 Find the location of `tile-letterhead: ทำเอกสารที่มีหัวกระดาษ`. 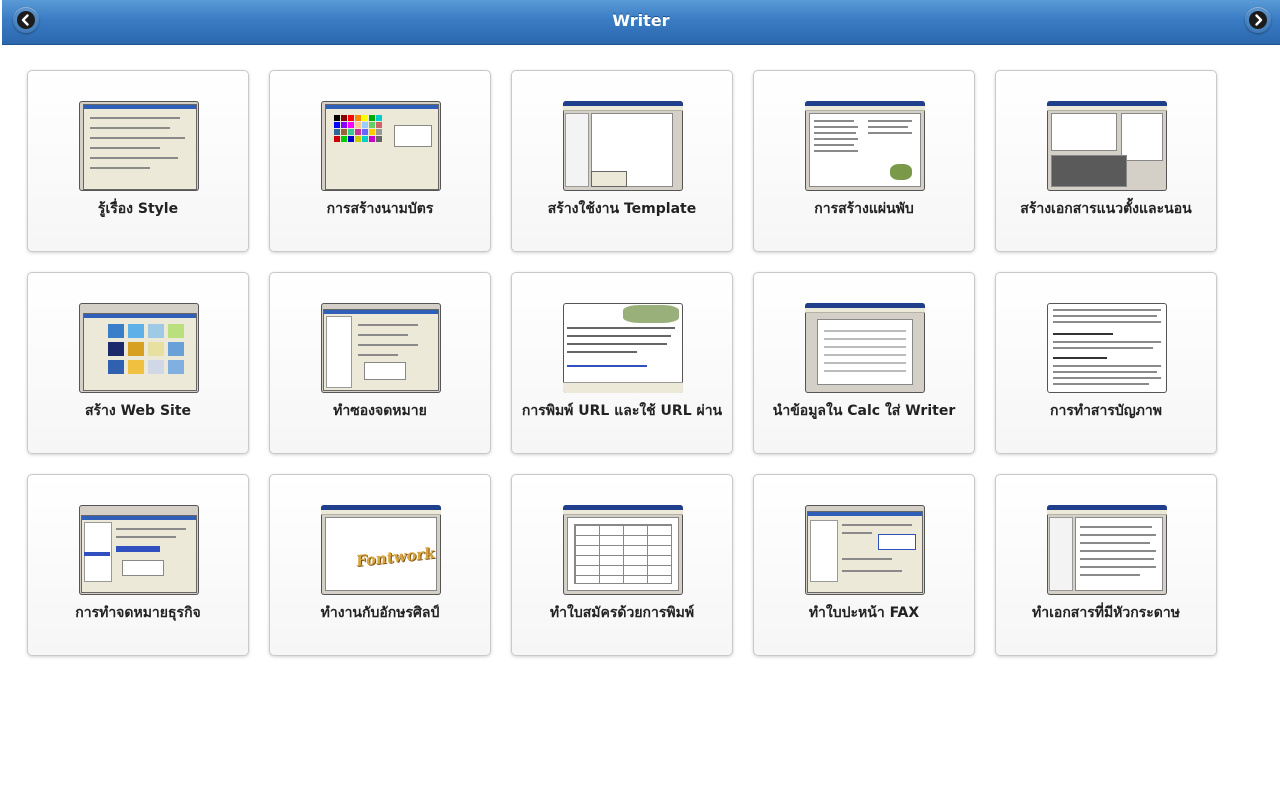

tile-letterhead: ทำเอกสารที่มีหัวกระดาษ is located at coordinates (1106, 565).